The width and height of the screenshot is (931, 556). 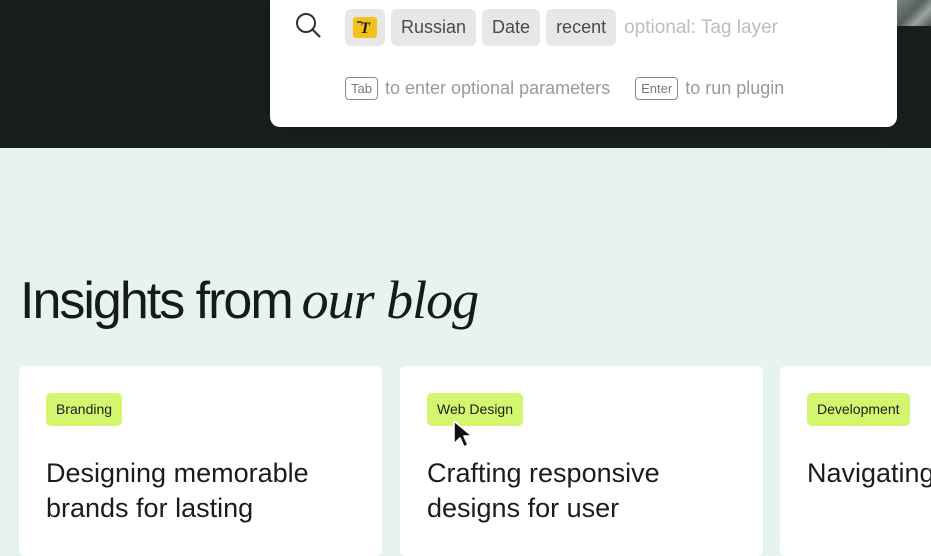 What do you see at coordinates (201, 491) in the screenshot?
I see `blog-card-title: Designing memorable brands for lasting` at bounding box center [201, 491].